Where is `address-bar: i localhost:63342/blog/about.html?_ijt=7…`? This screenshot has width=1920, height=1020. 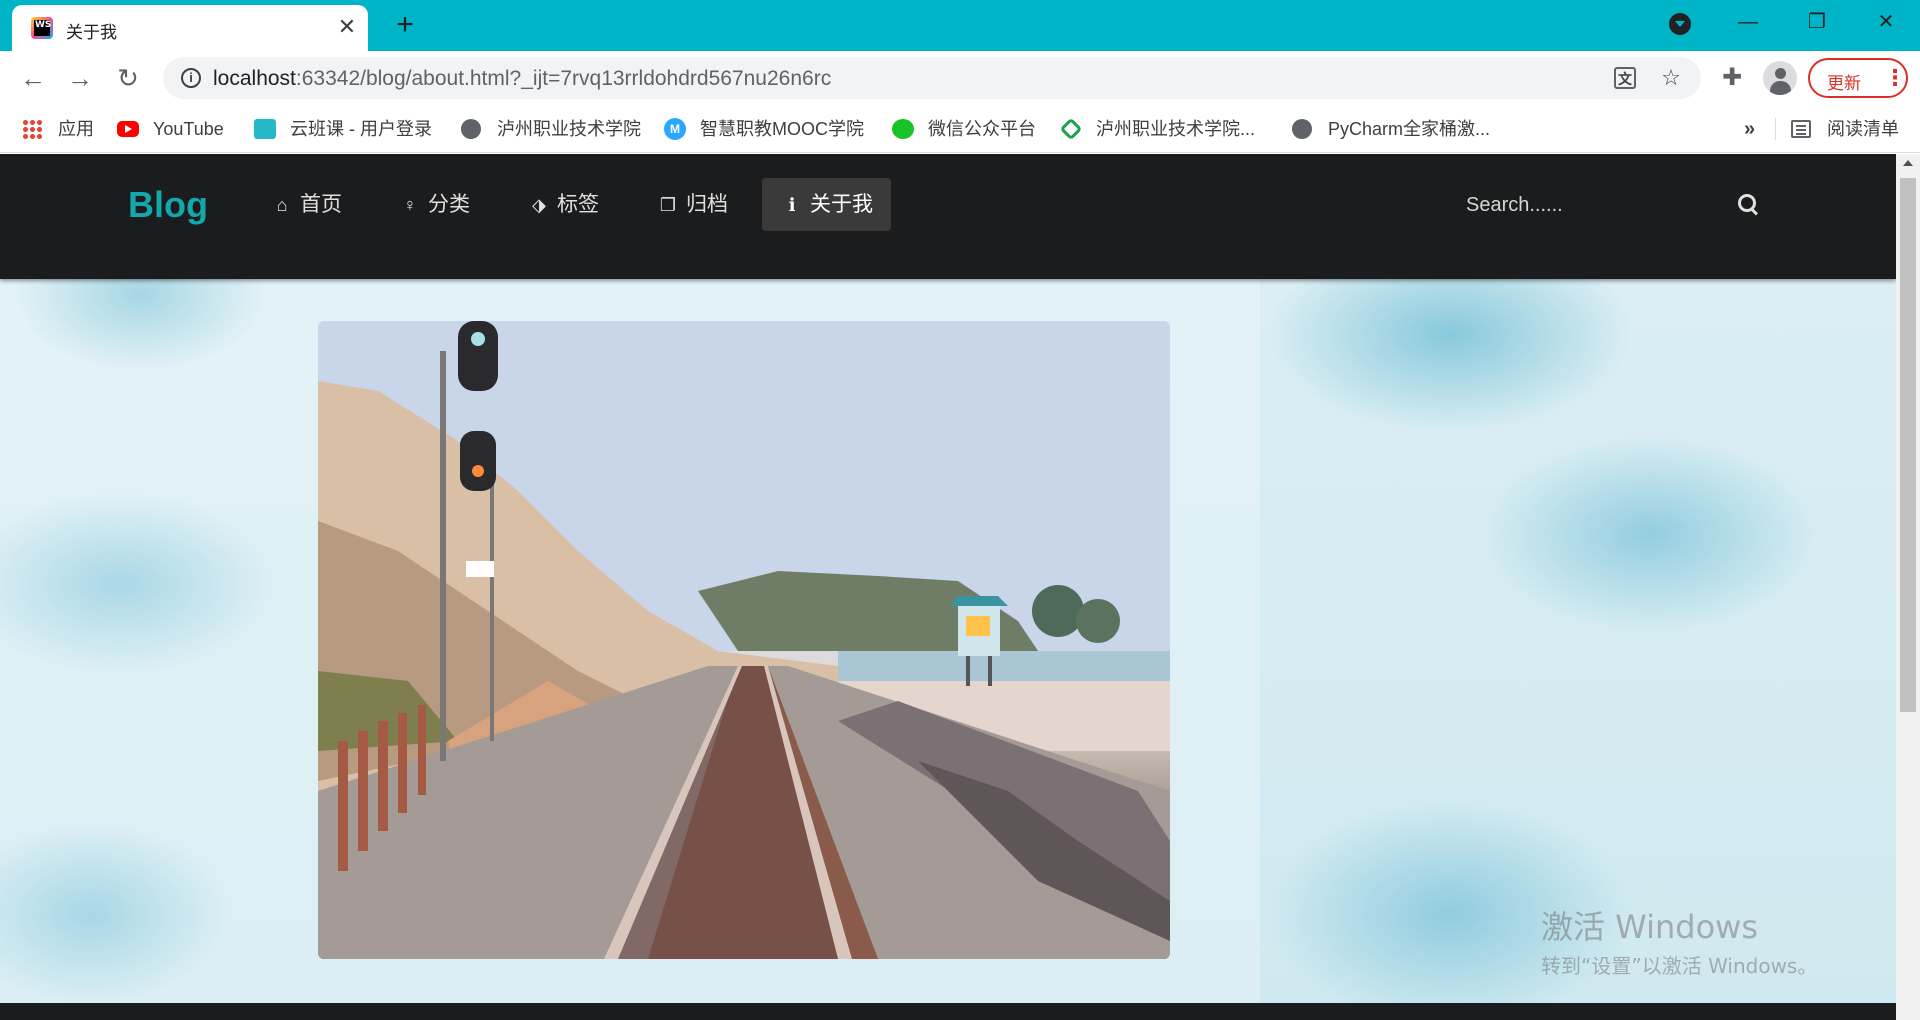 address-bar: i localhost:63342/blog/about.html?_ijt=7… is located at coordinates (932, 78).